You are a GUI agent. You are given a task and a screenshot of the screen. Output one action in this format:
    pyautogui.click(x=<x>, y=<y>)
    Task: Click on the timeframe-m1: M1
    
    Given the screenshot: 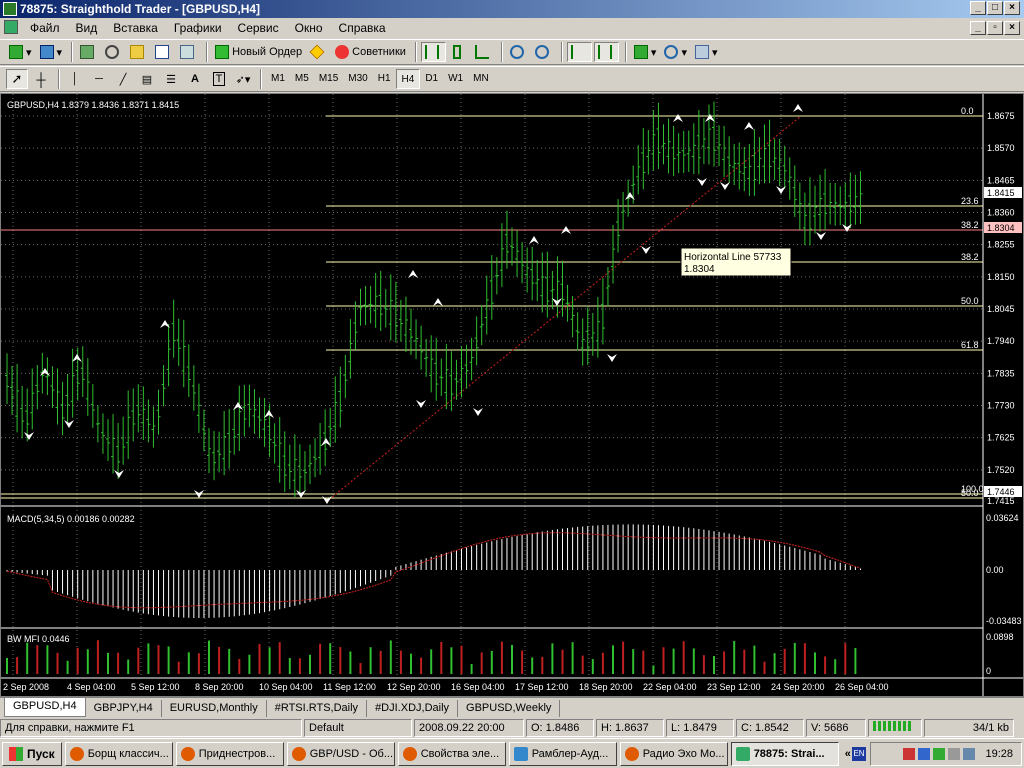 What is the action you would take?
    pyautogui.click(x=278, y=79)
    